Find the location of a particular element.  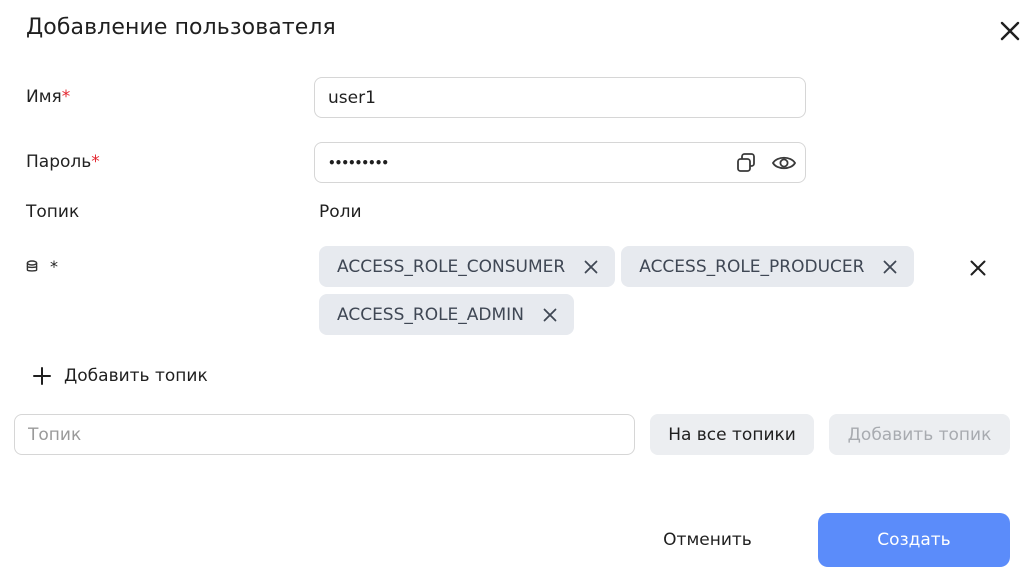

dialog-title: Добавление пользователя is located at coordinates (181, 27).